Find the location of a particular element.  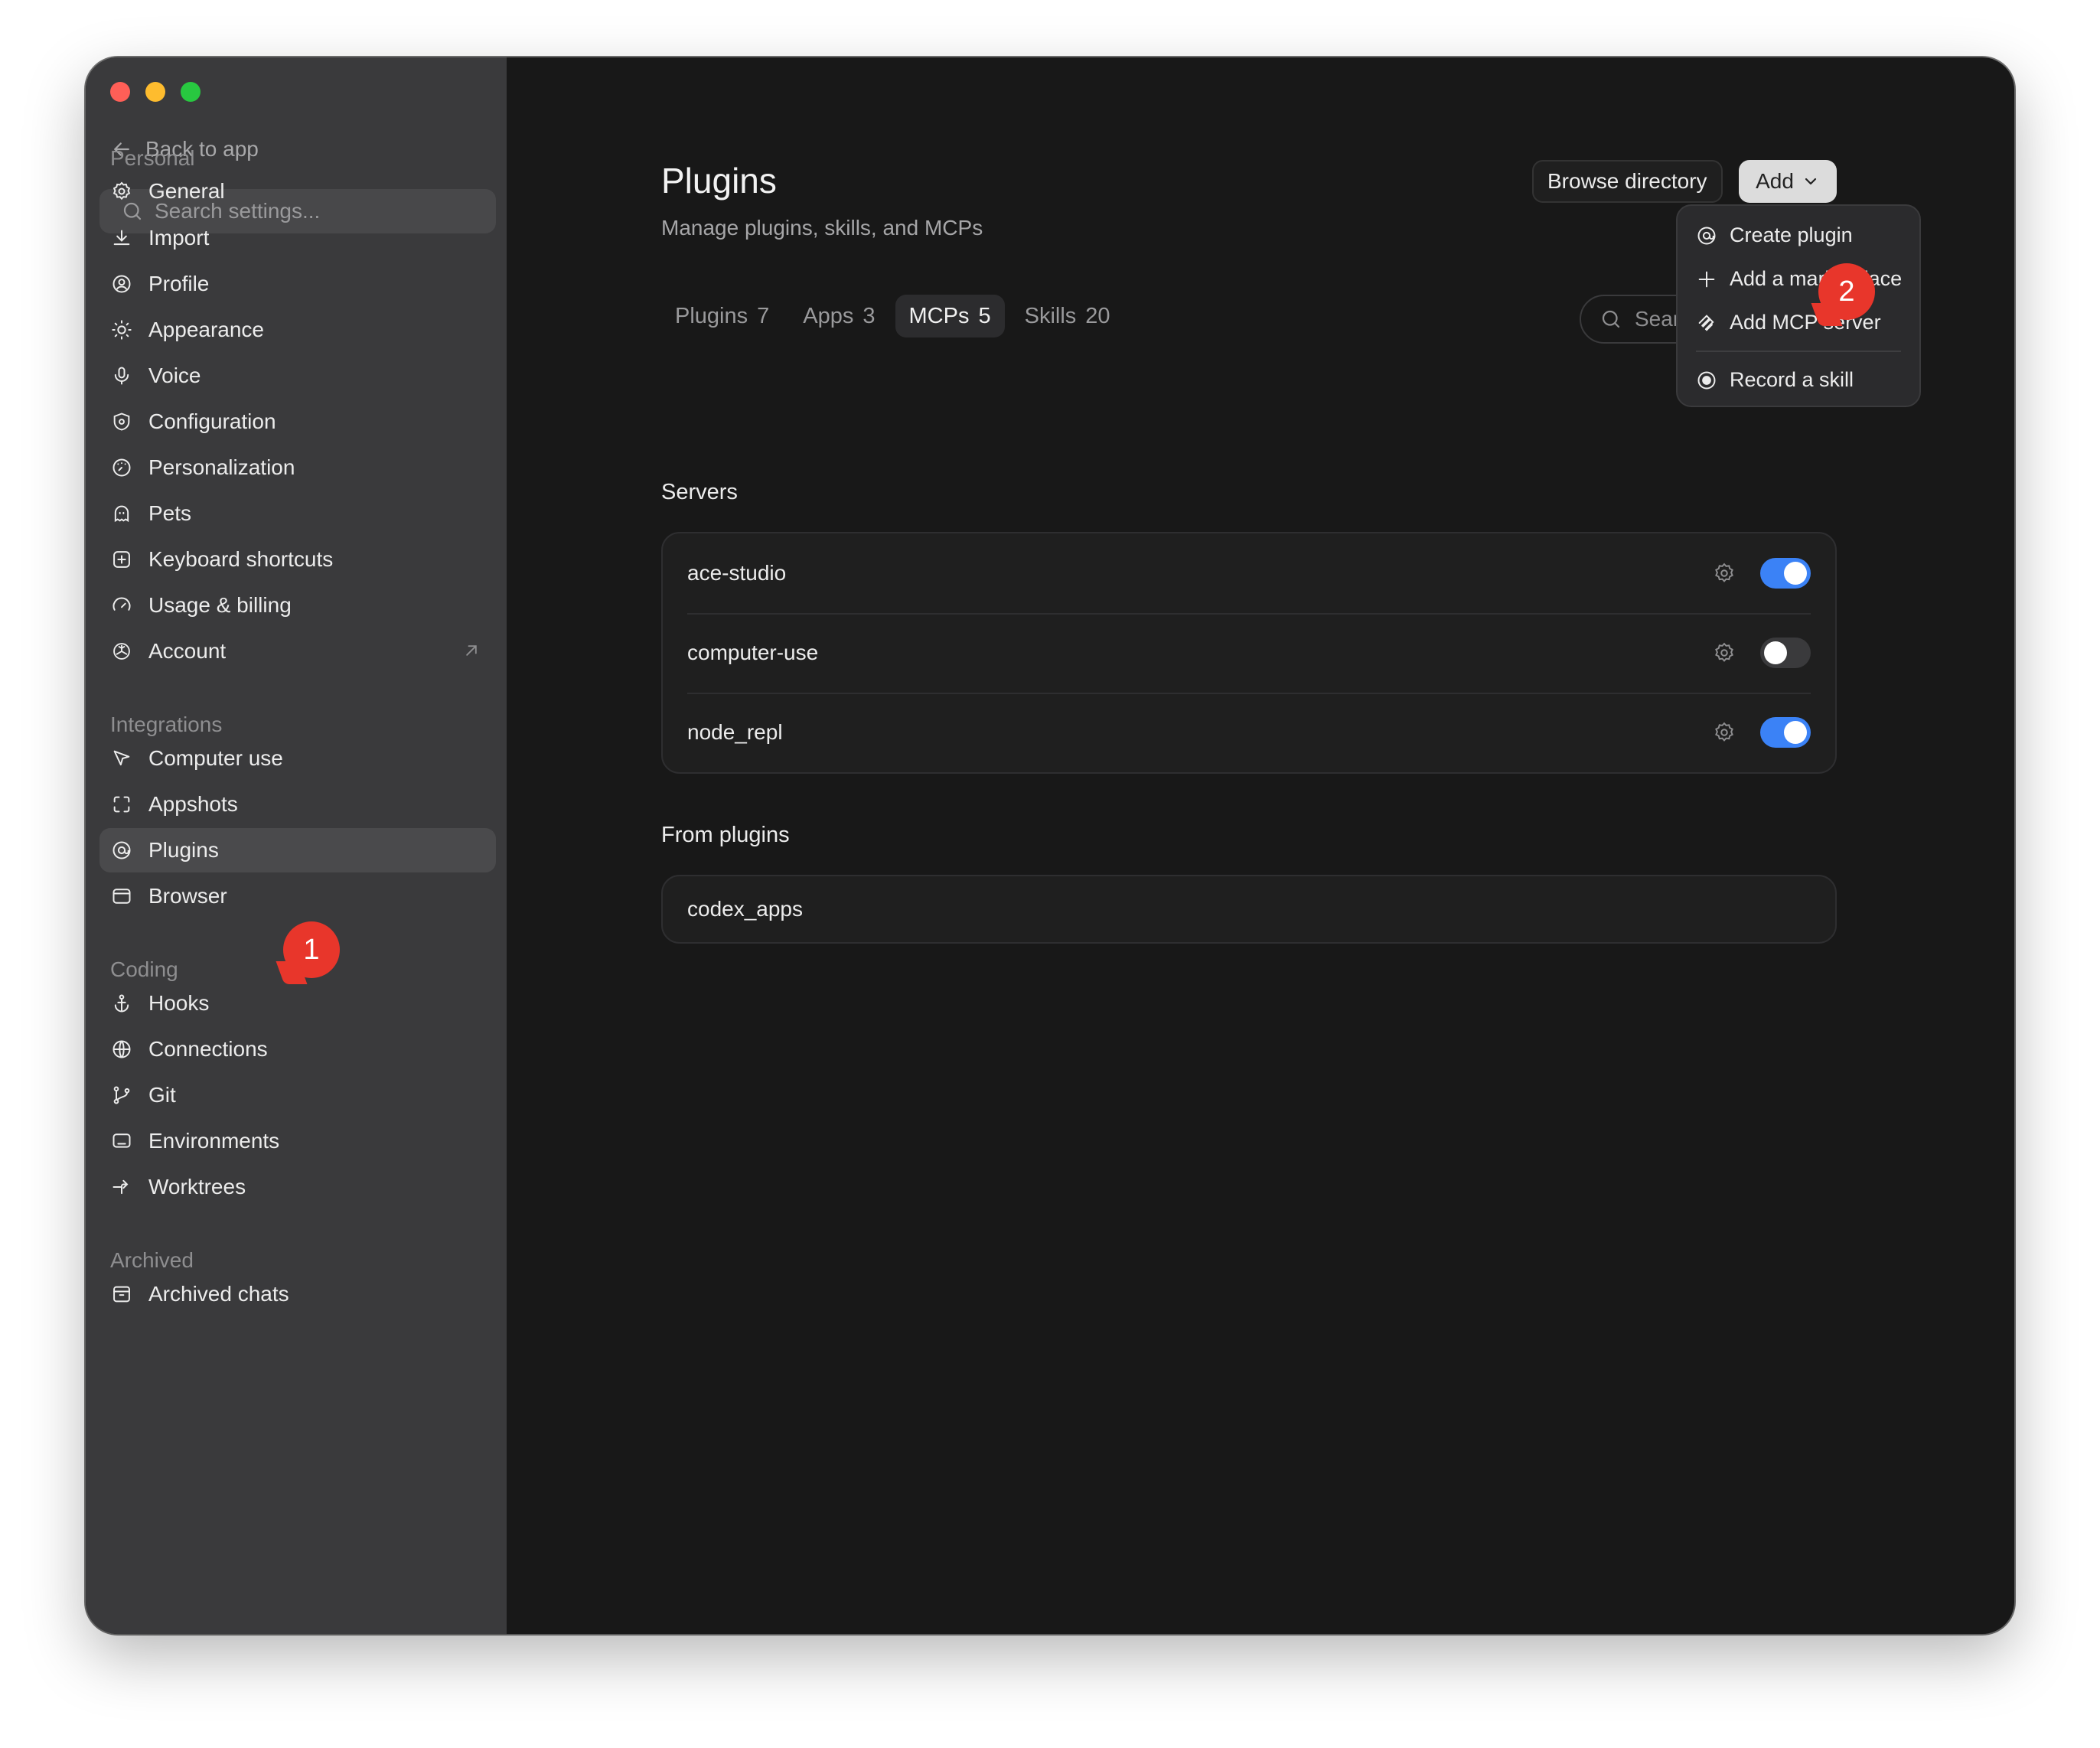

menu-item-label: Add a marketplace is located at coordinates (1816, 278).